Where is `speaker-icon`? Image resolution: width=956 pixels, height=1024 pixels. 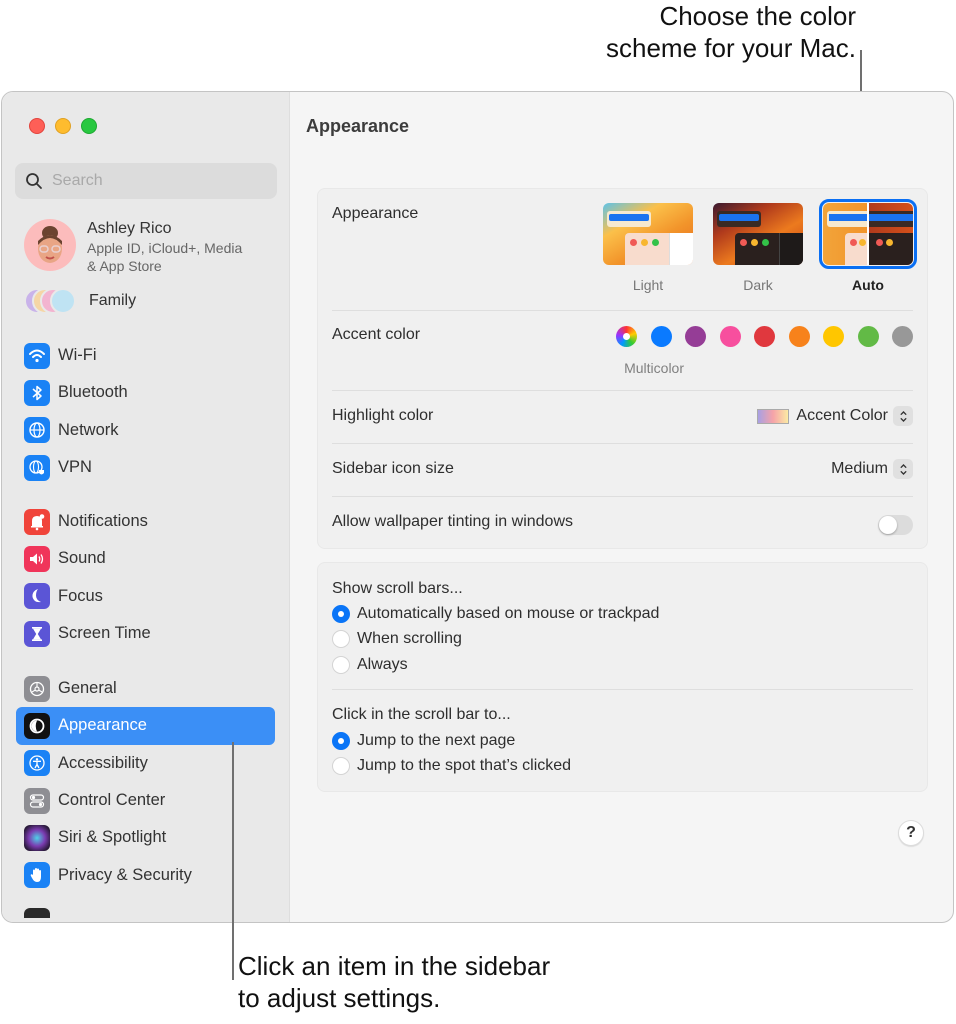 speaker-icon is located at coordinates (37, 558).